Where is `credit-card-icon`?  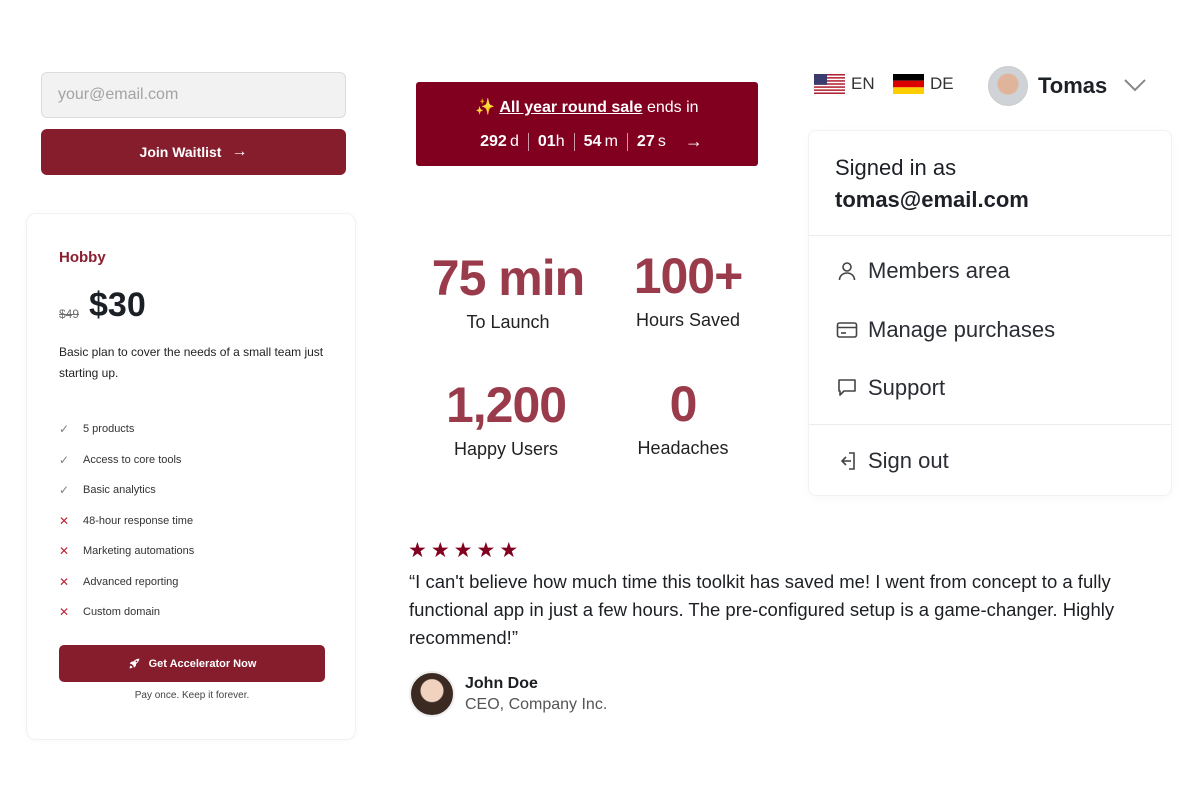
credit-card-icon is located at coordinates (847, 330).